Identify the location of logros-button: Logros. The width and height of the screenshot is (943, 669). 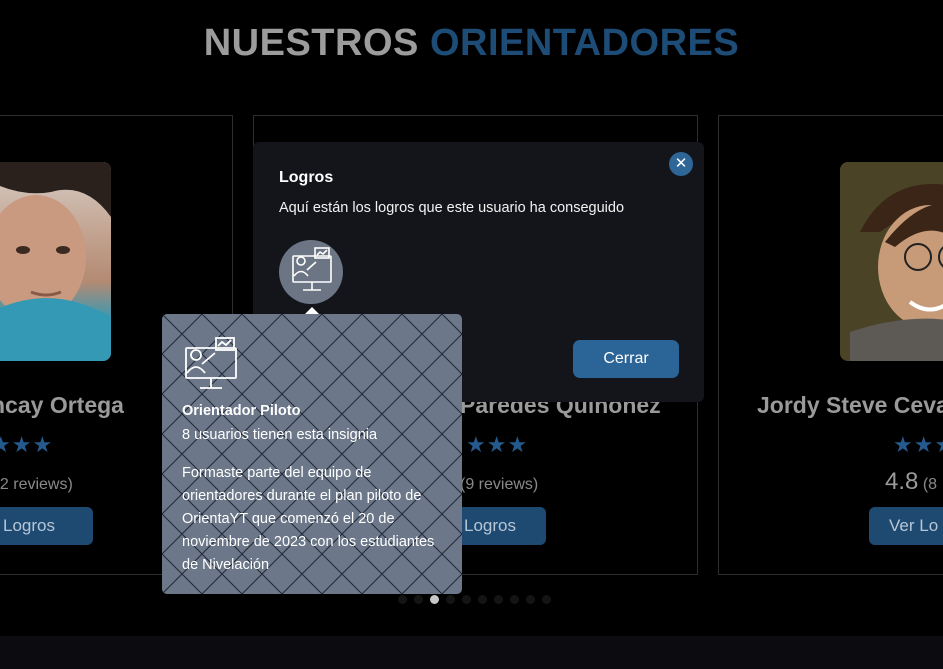
(46, 526).